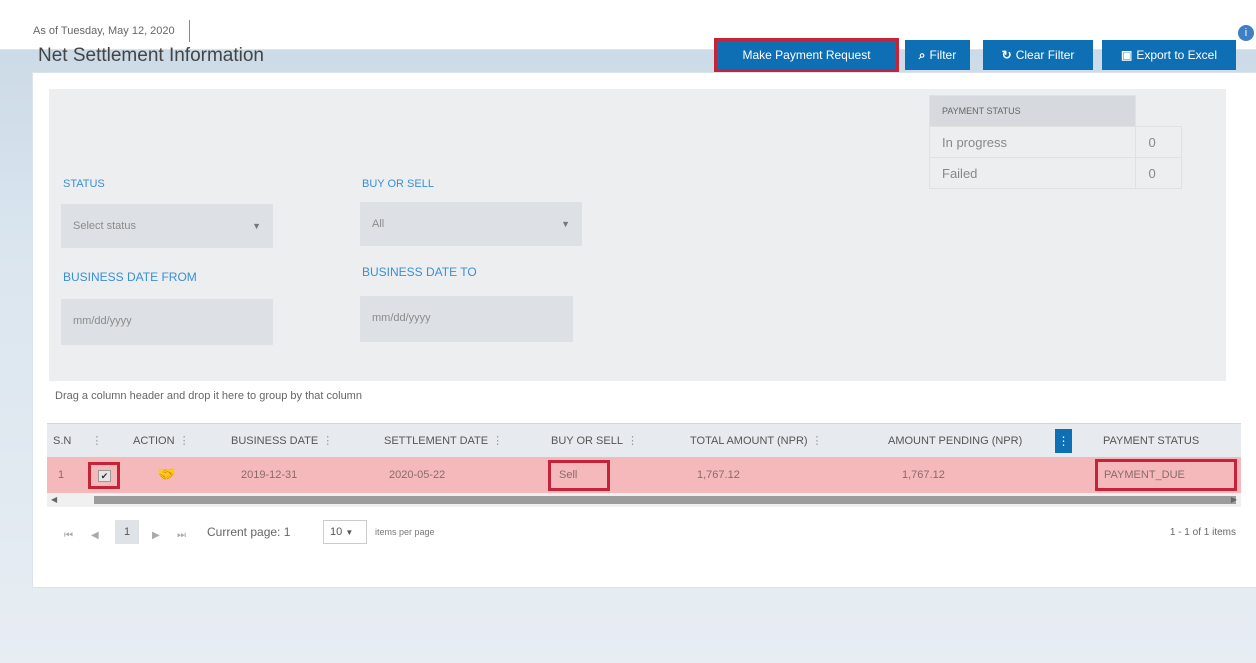 The image size is (1256, 663). I want to click on column-header-buy-or-sell: BUY OR SELL ⋮, so click(594, 441).